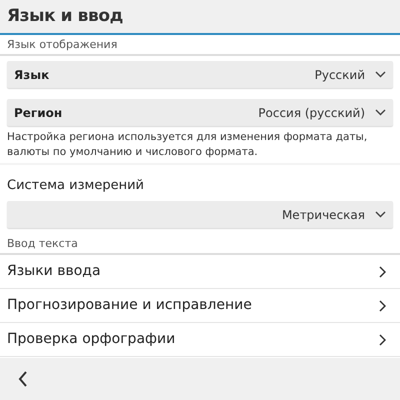 This screenshot has height=400, width=400. I want to click on dropdown: Метрическая, so click(200, 214).